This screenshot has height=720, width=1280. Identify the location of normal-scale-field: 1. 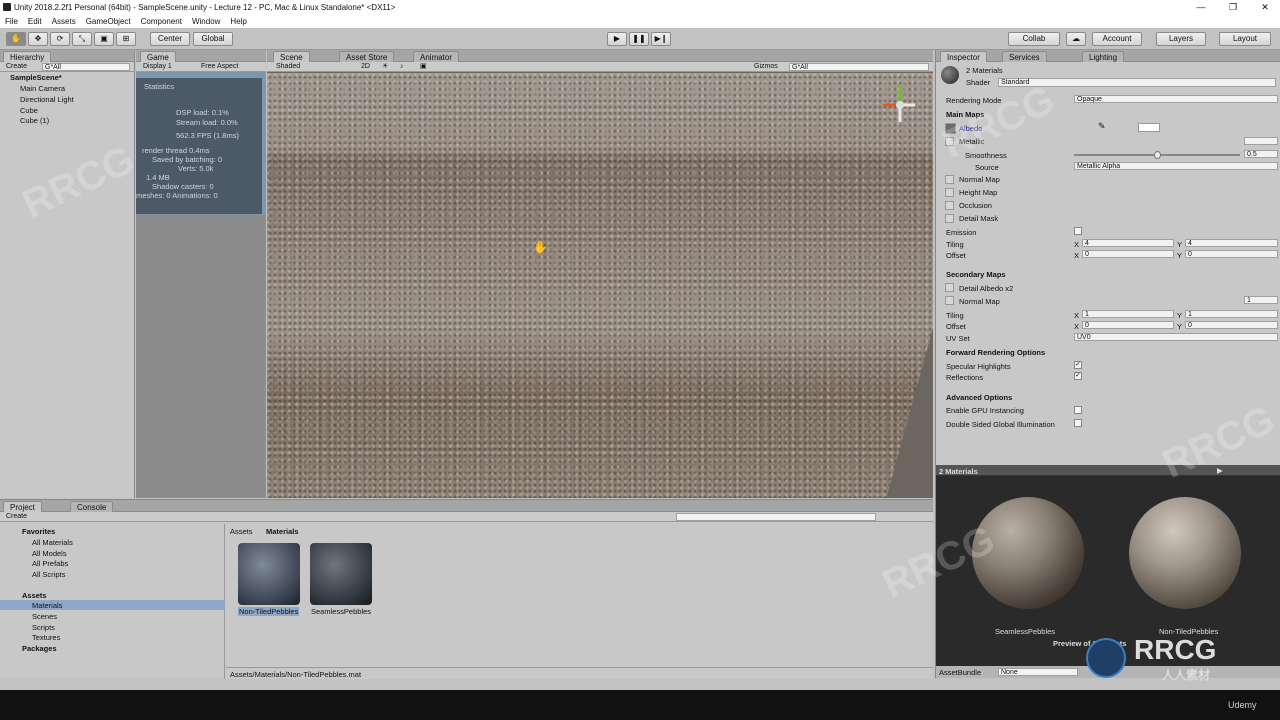
(1261, 300).